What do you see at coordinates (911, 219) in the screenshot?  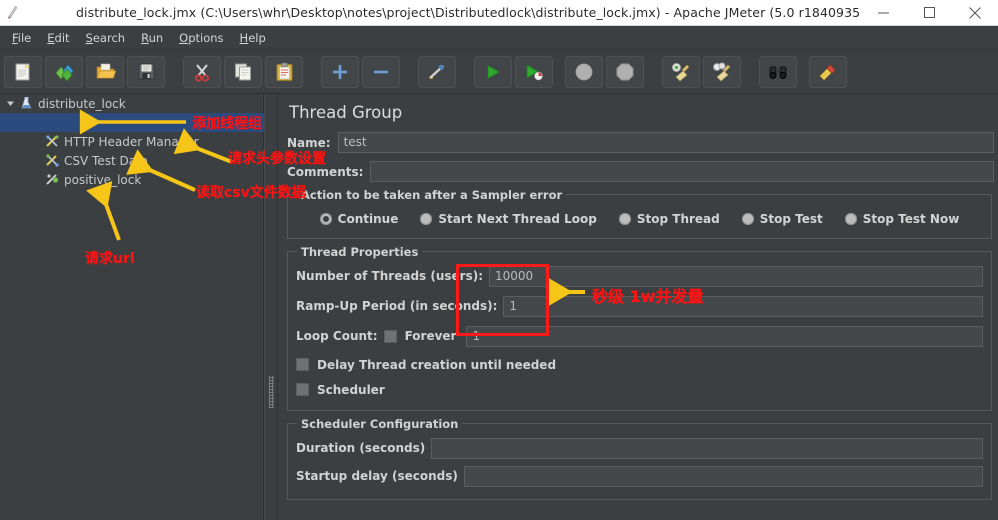 I see `radio-stop-test-now-label: Stop Test Now` at bounding box center [911, 219].